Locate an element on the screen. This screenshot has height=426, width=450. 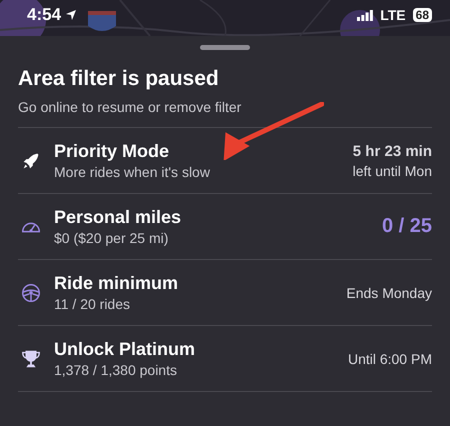
drag-handle is located at coordinates (225, 47).